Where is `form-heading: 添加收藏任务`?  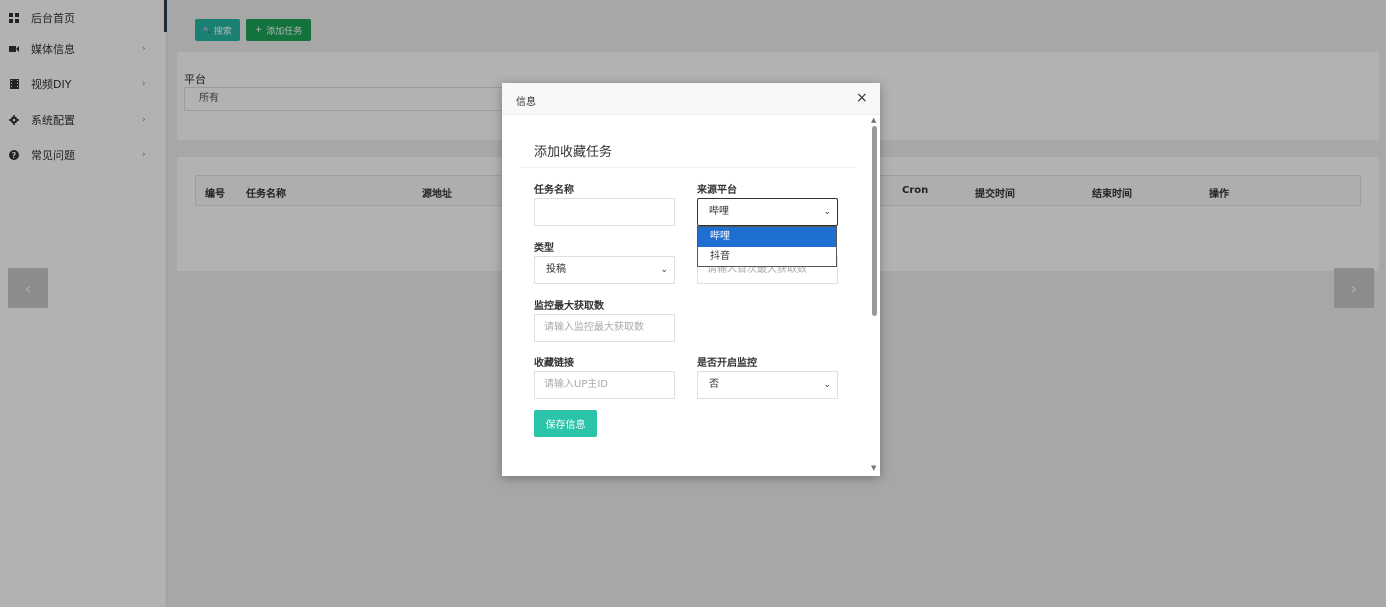
form-heading: 添加收藏任务 is located at coordinates (573, 152).